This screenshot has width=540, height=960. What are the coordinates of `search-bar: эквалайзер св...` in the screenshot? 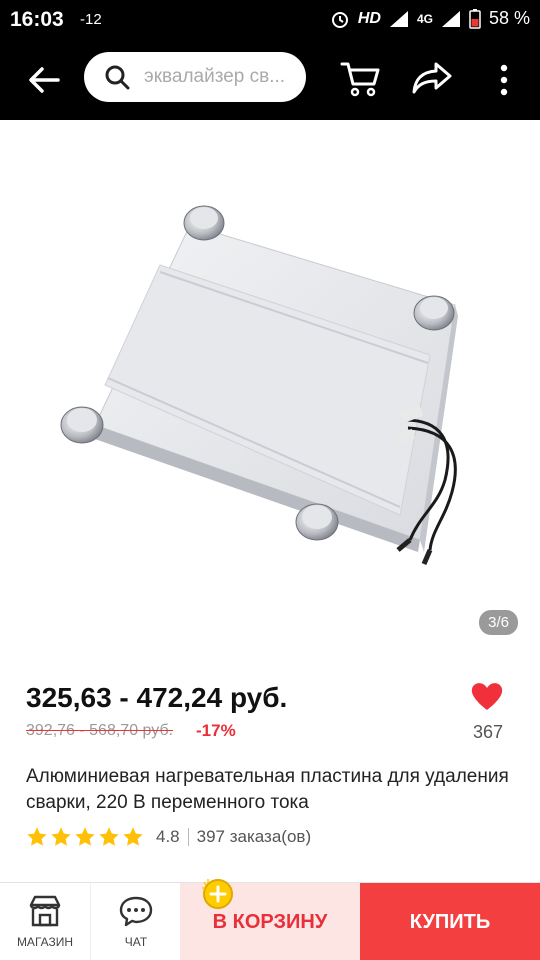 It's located at (195, 77).